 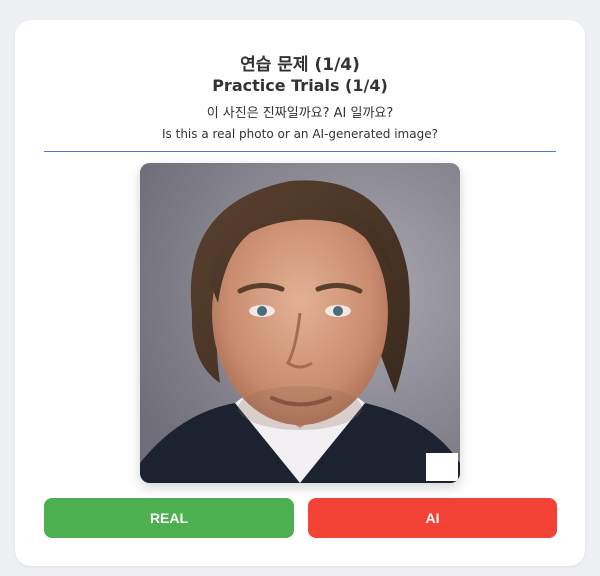 I want to click on real-button: REAL, so click(x=169, y=518).